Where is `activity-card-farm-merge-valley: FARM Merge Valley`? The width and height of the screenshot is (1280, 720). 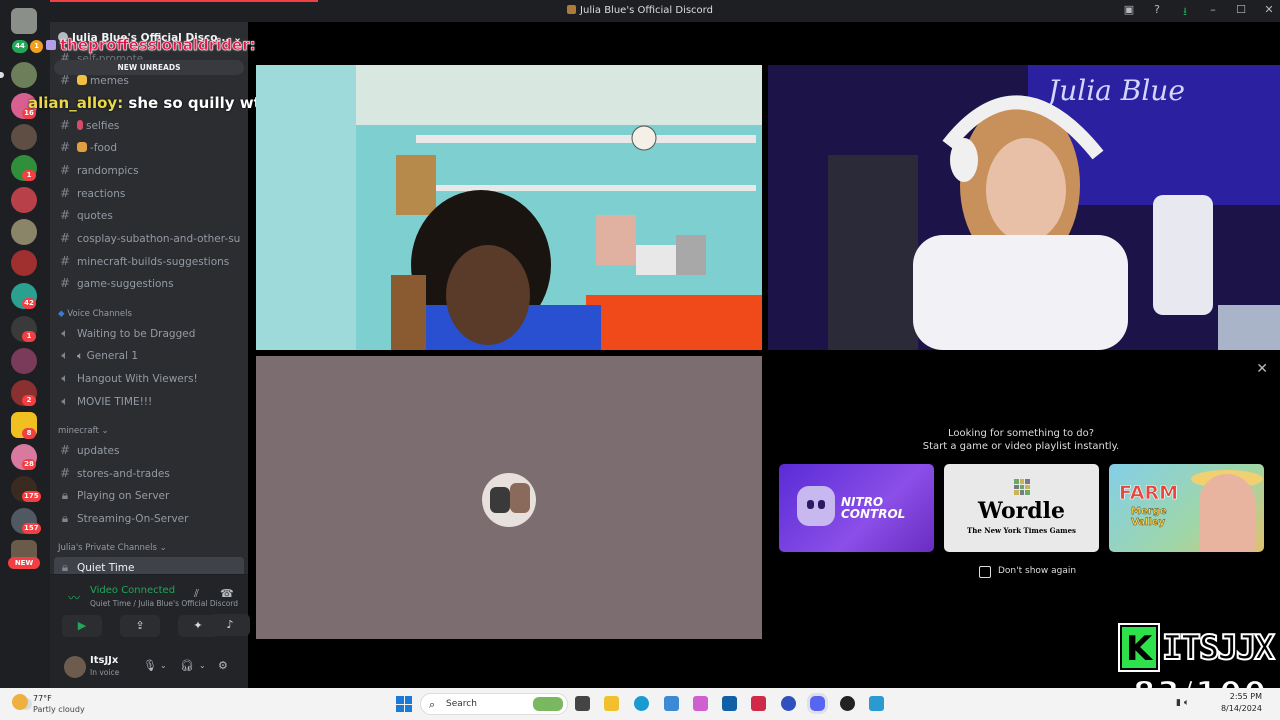 activity-card-farm-merge-valley: FARM Merge Valley is located at coordinates (1186, 508).